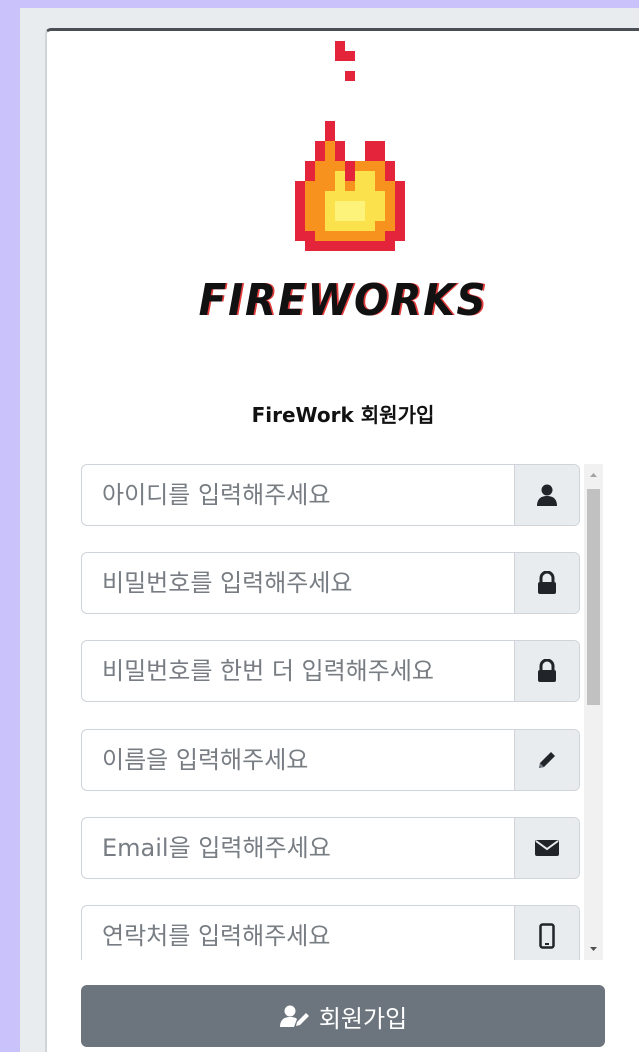 This screenshot has height=1052, width=639. What do you see at coordinates (343, 300) in the screenshot?
I see `logo-wordmark: FIREWORKS` at bounding box center [343, 300].